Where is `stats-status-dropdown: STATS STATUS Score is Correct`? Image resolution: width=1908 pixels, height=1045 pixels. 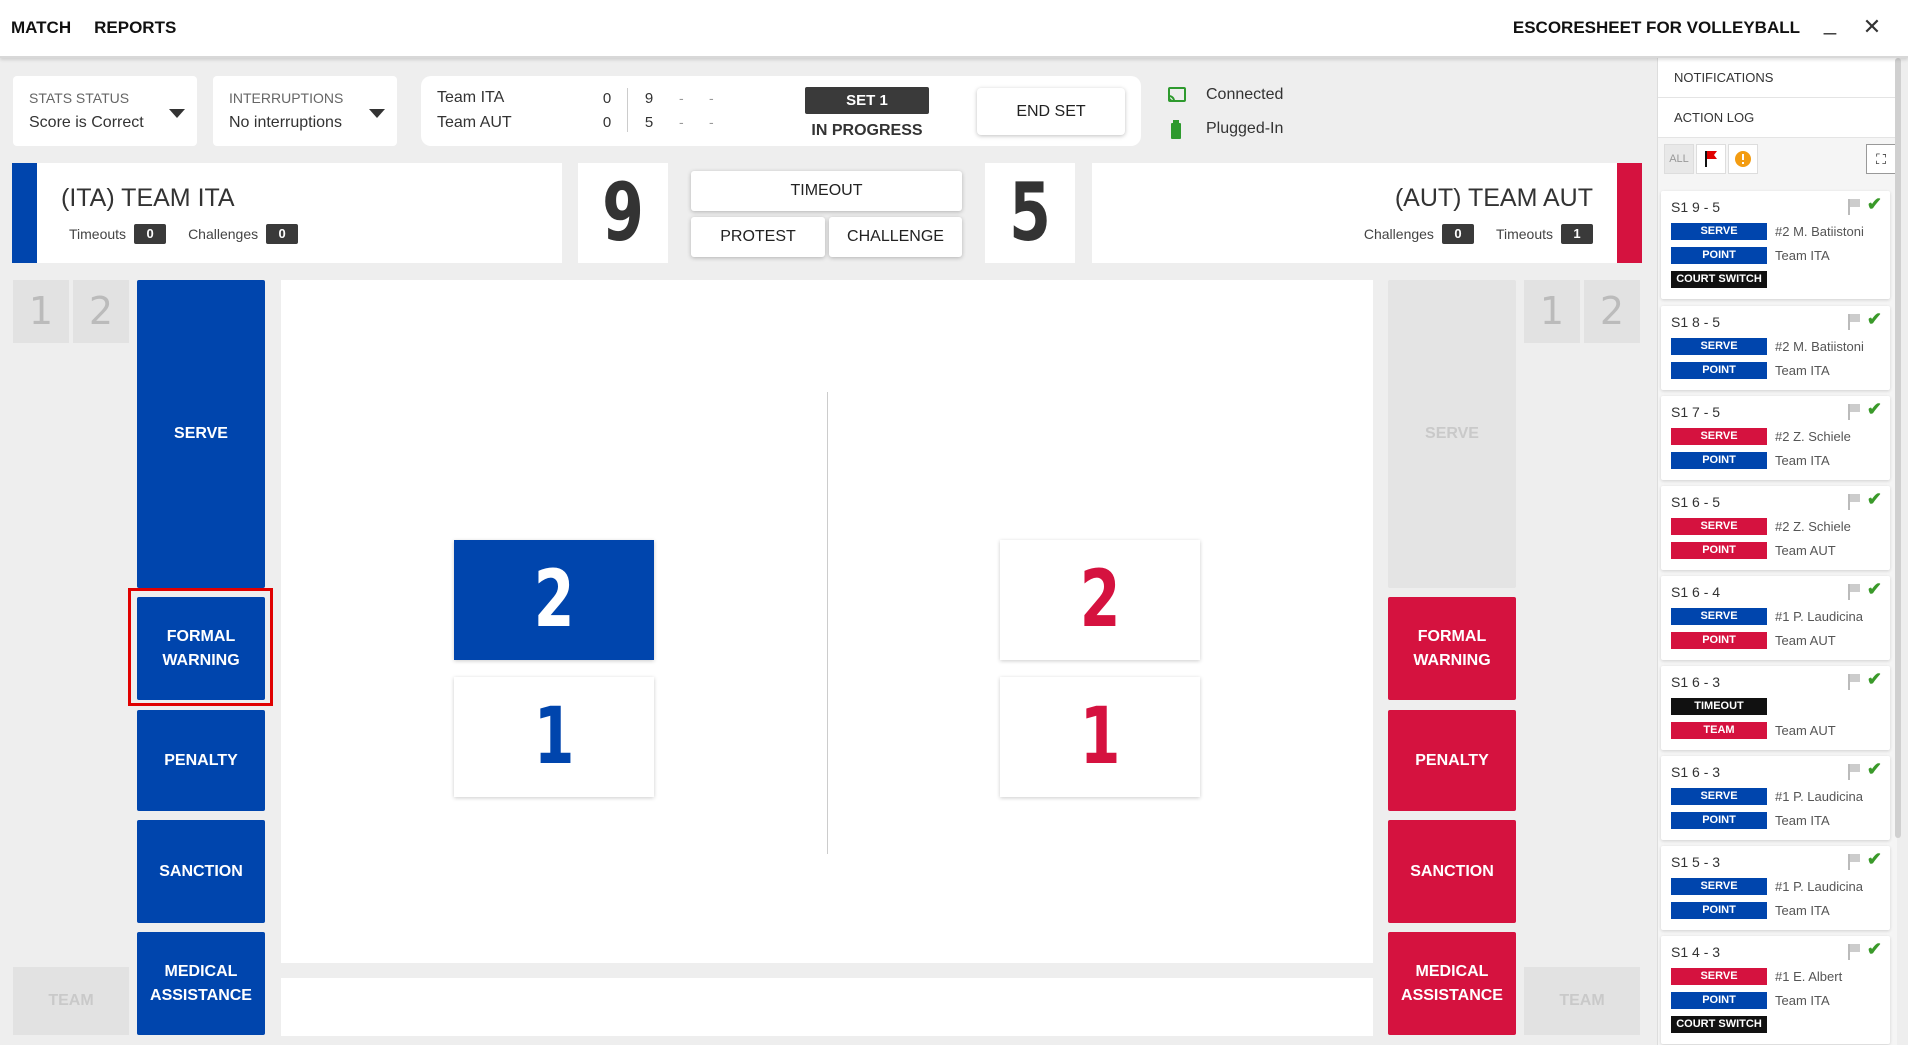 stats-status-dropdown: STATS STATUS Score is Correct is located at coordinates (105, 111).